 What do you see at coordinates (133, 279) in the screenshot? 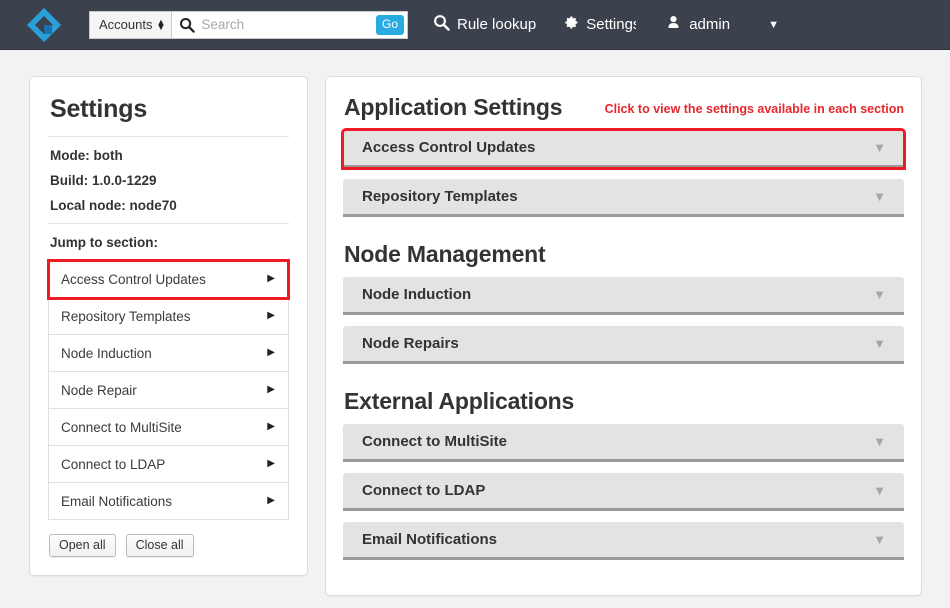
I see `sidebar-item-label: Access Control Updates` at bounding box center [133, 279].